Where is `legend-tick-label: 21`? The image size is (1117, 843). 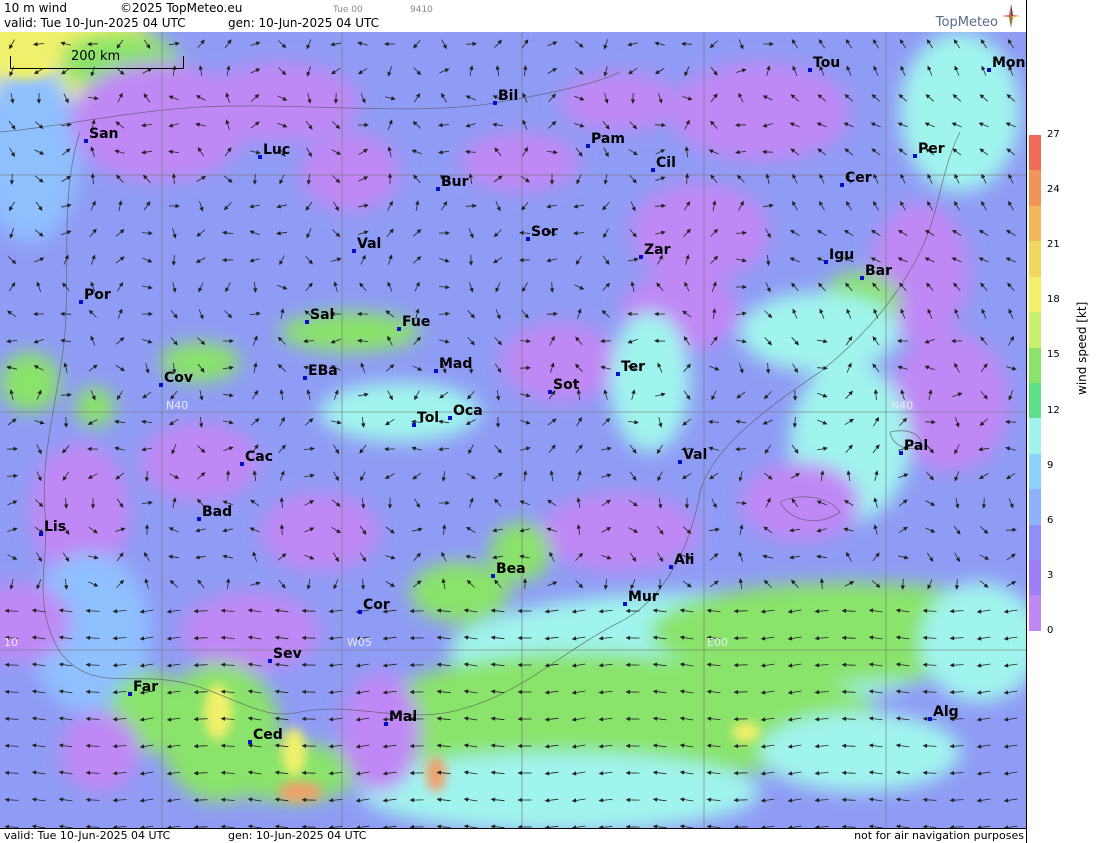
legend-tick-label: 21 is located at coordinates (1053, 245).